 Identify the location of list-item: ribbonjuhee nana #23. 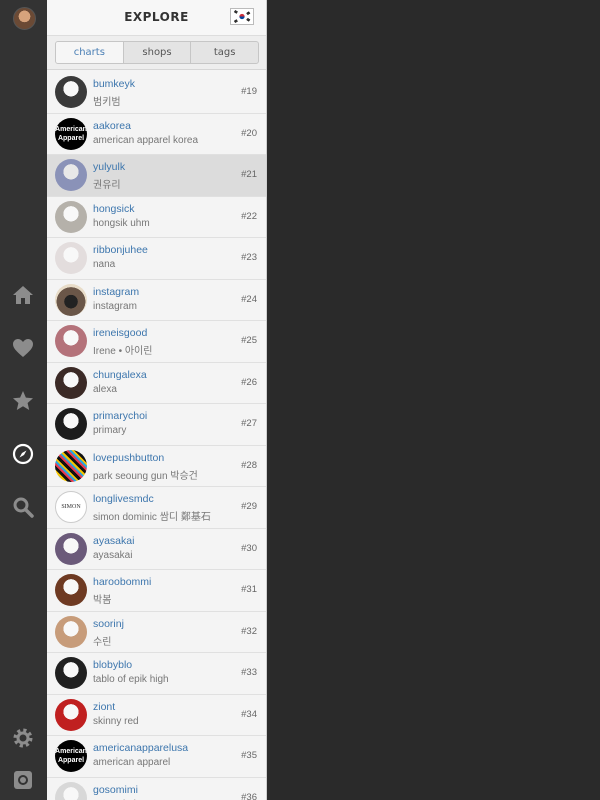
(156, 259).